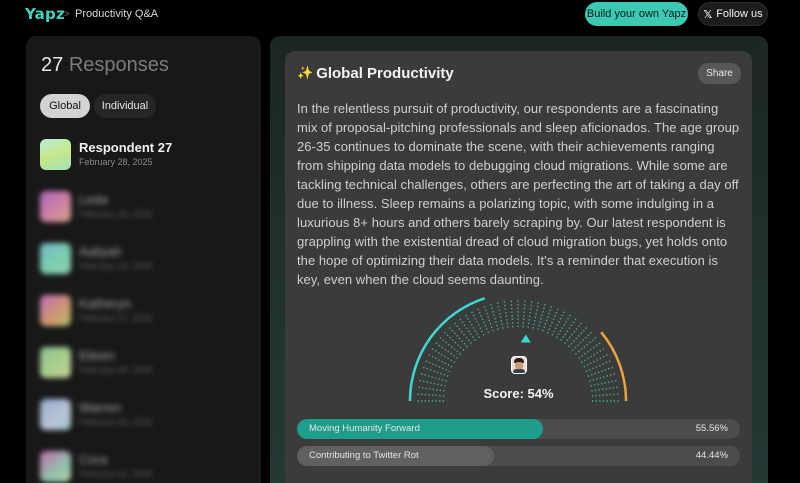 The image size is (800, 483). Describe the element at coordinates (518, 429) in the screenshot. I see `result-bar: Moving Humanity Forward 55.56%` at that location.